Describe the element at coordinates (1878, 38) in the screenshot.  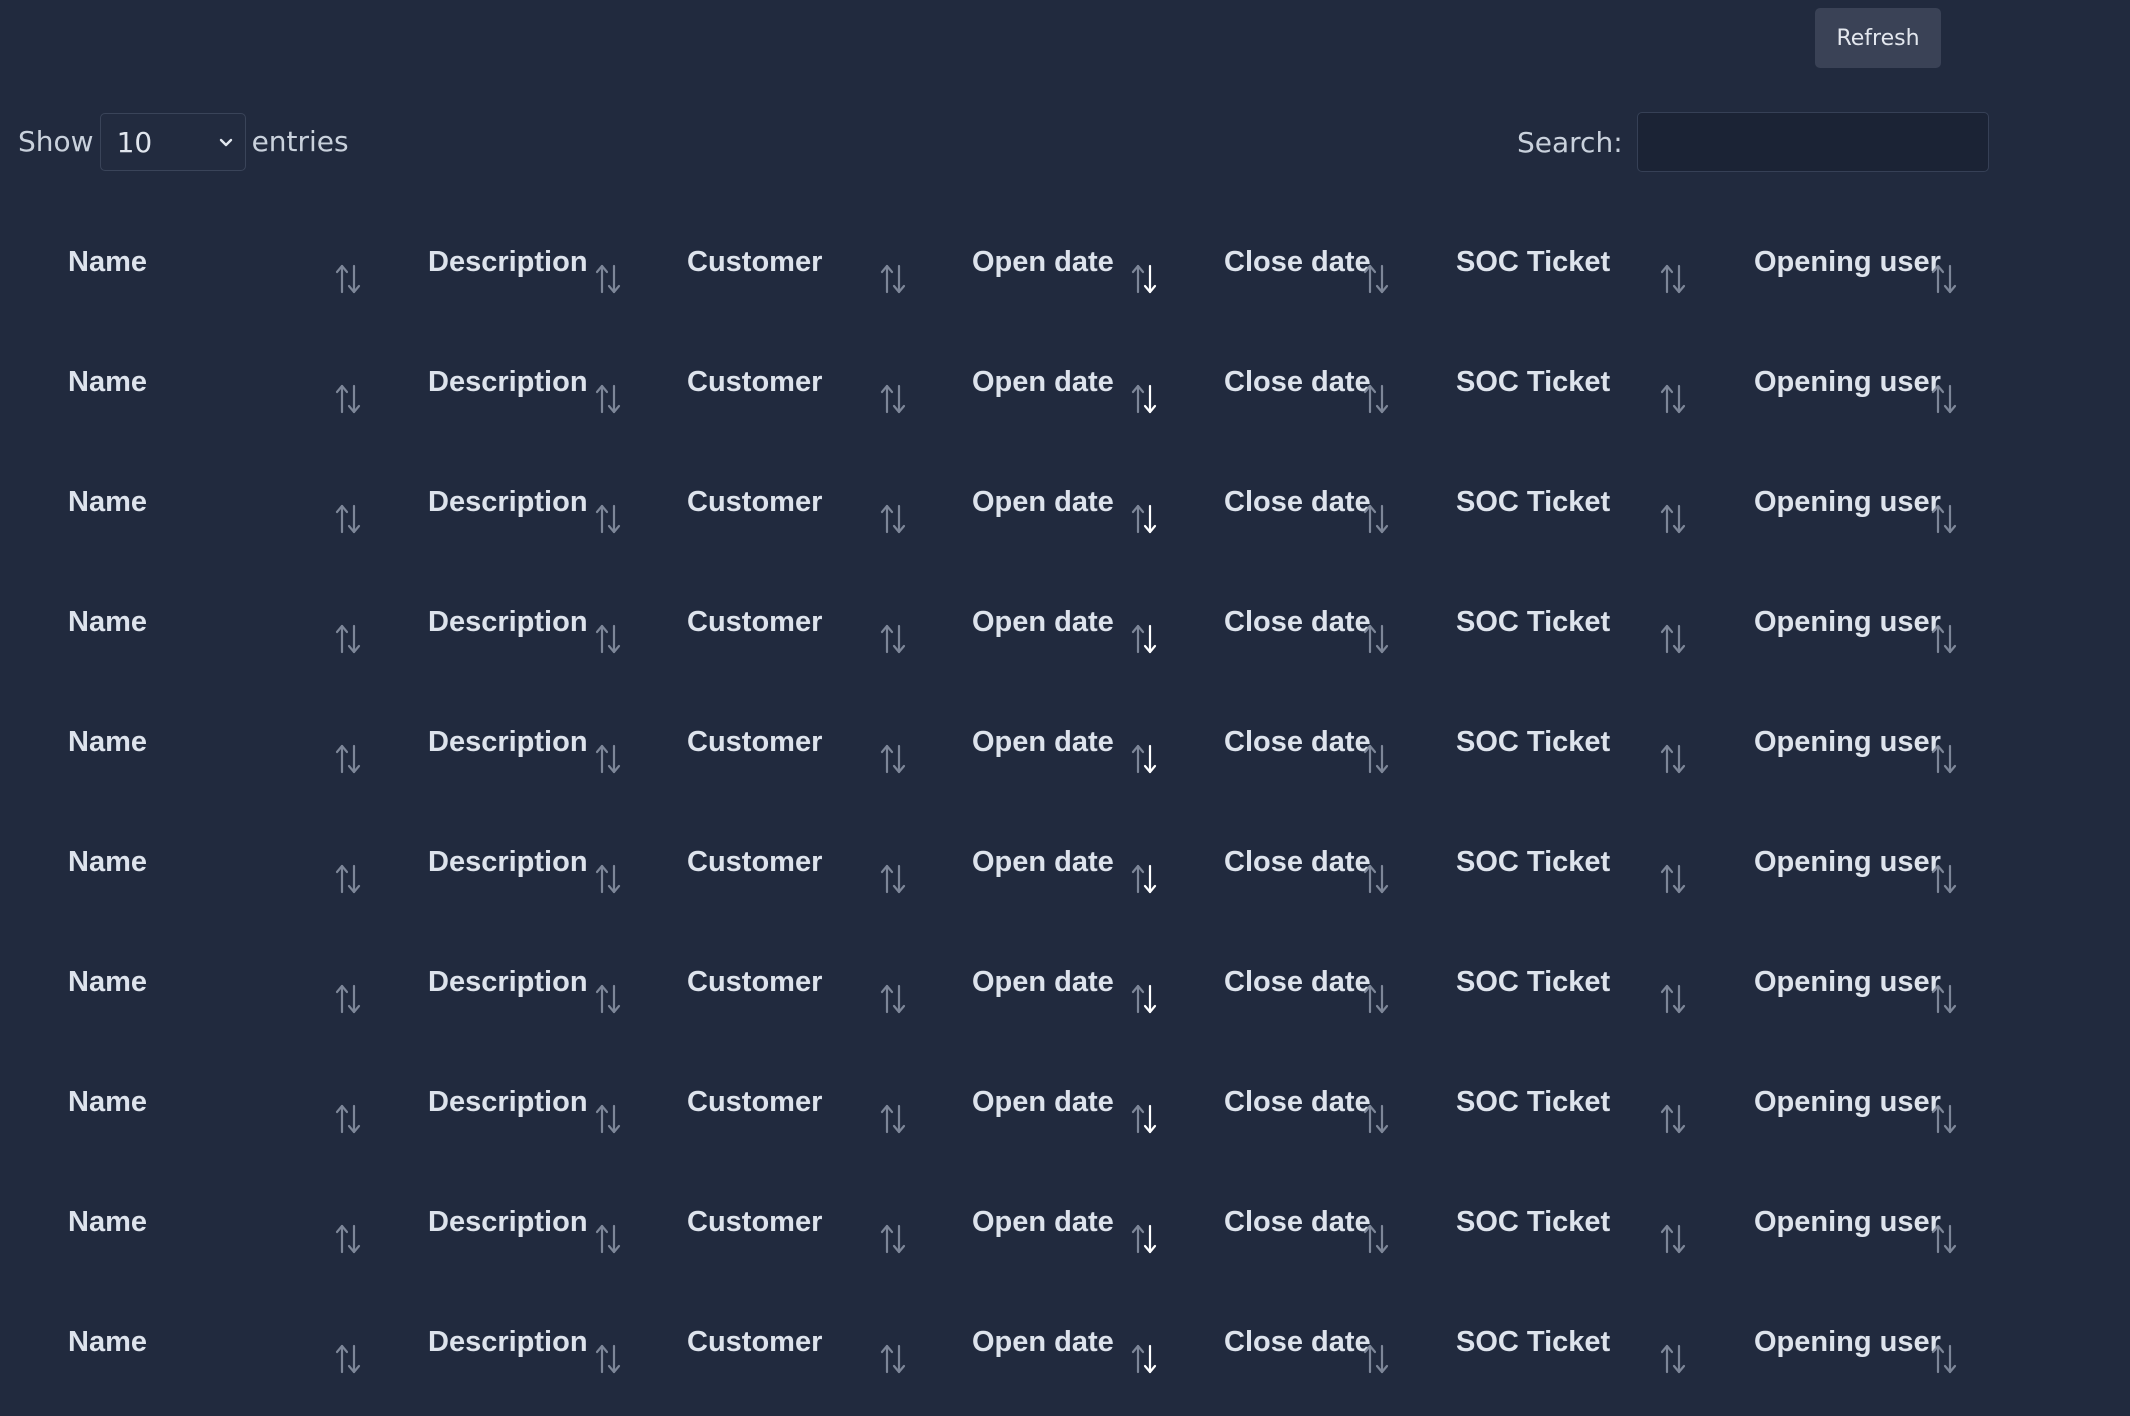
I see `refresh-button: Refresh` at that location.